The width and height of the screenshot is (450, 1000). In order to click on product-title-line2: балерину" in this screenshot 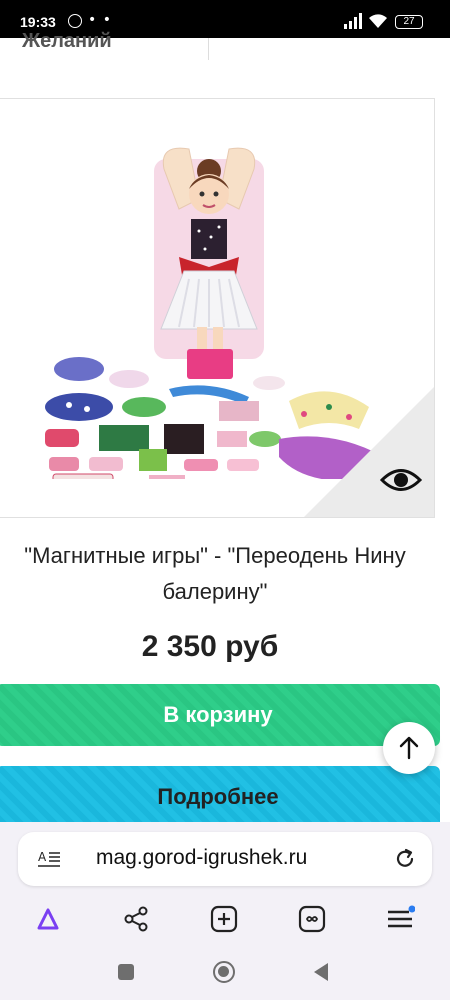, I will do `click(215, 591)`.